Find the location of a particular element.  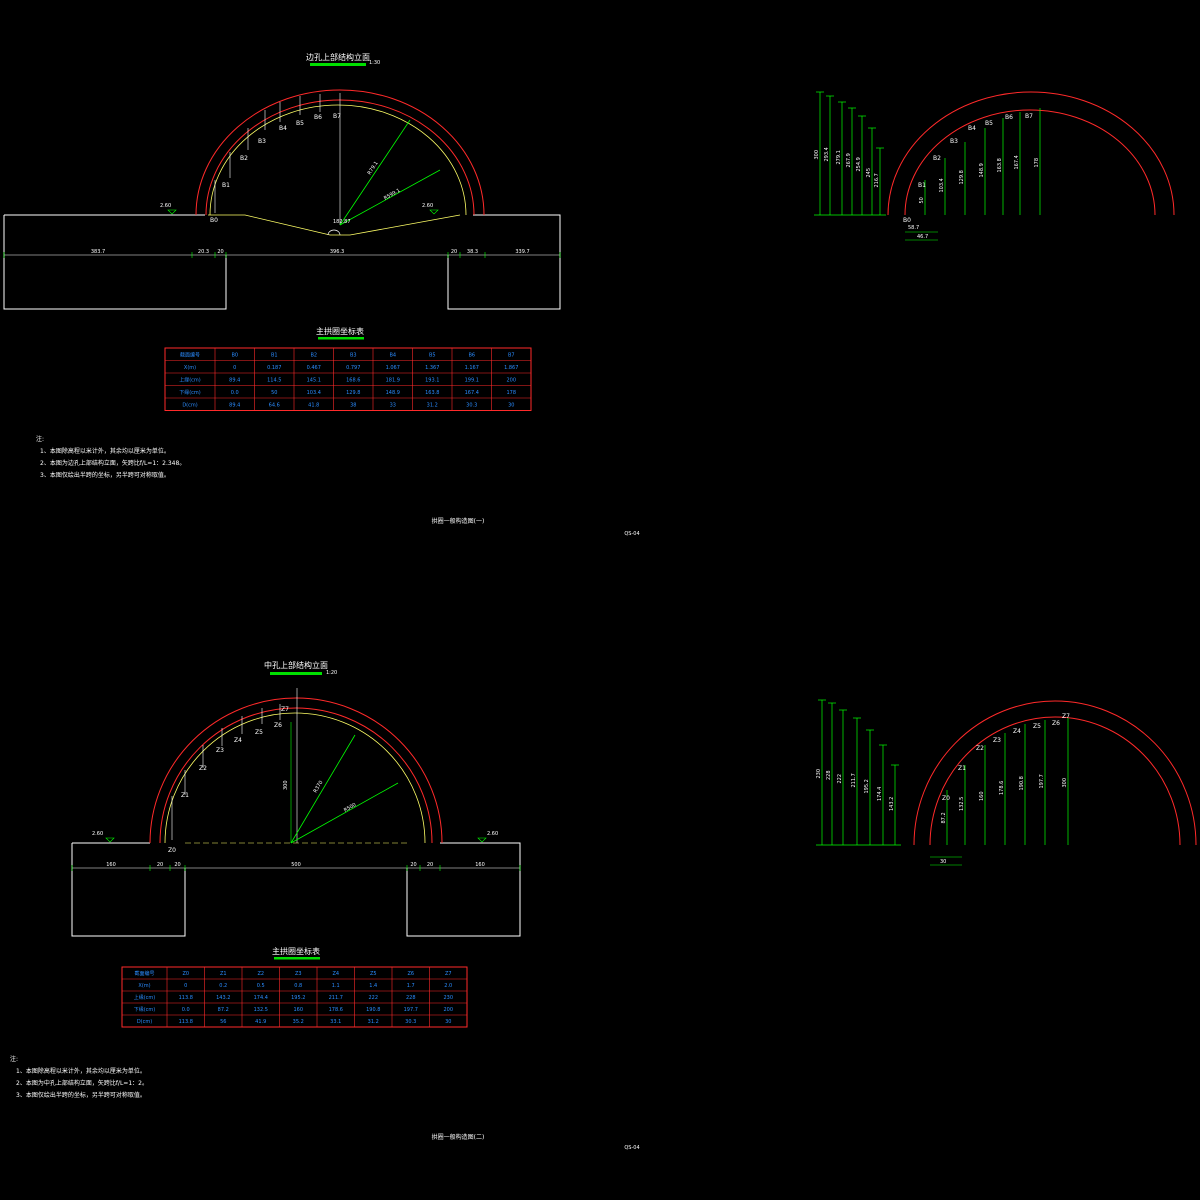

table-cell: 178 is located at coordinates (511, 393).